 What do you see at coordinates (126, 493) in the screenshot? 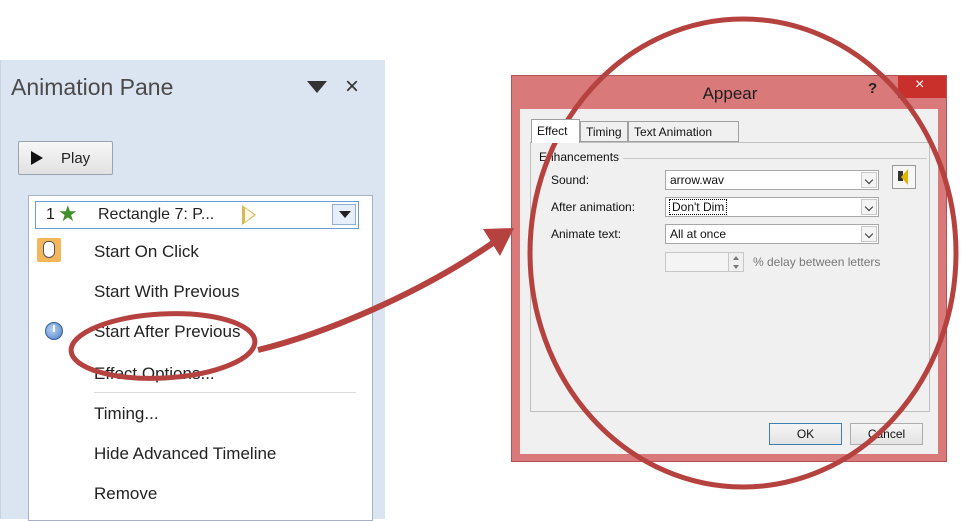
I see `menu-item-label: Remove` at bounding box center [126, 493].